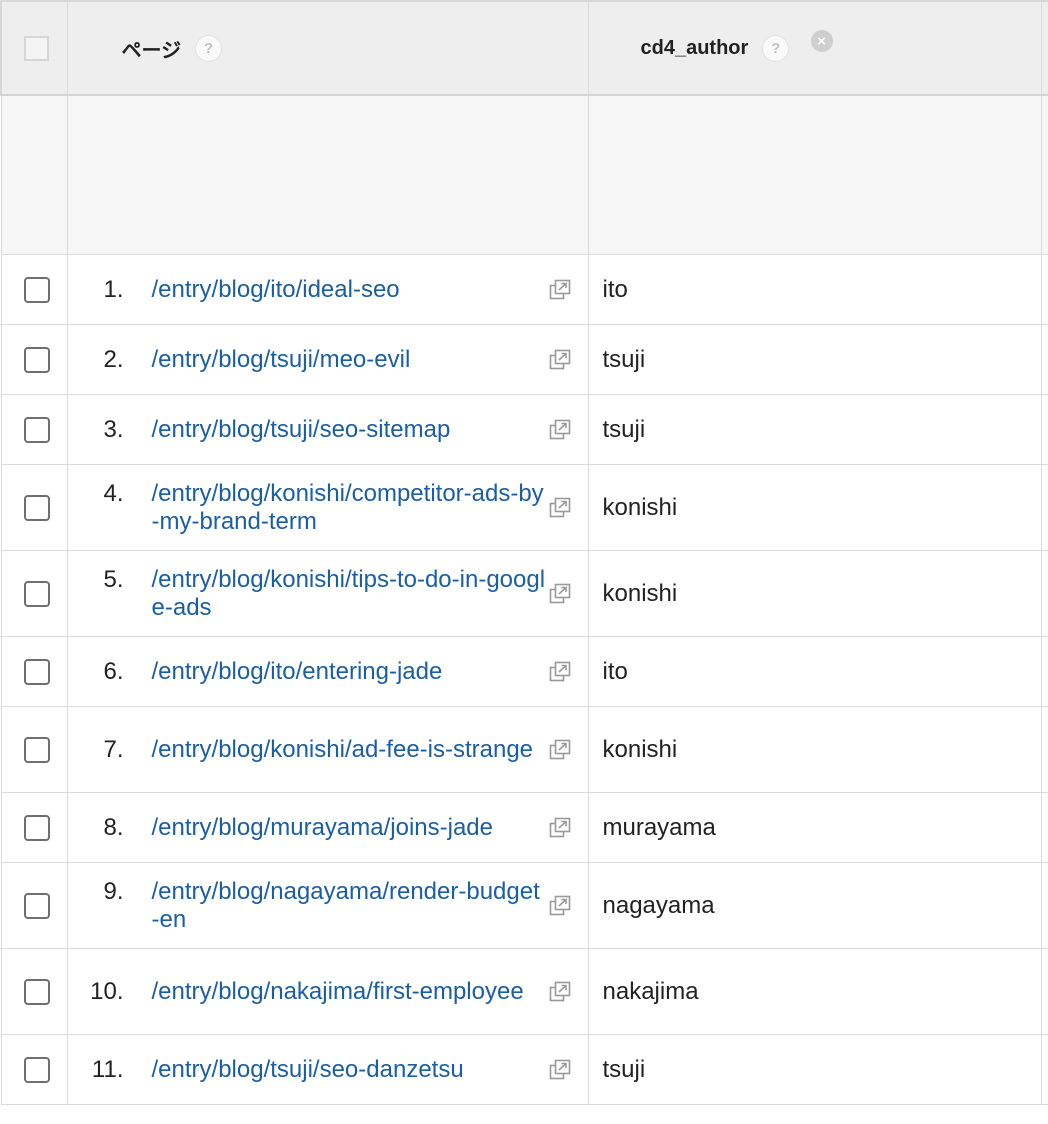  Describe the element at coordinates (349, 1070) in the screenshot. I see `page-link: /entry/blog/tsuji/seo-danzetsu` at that location.